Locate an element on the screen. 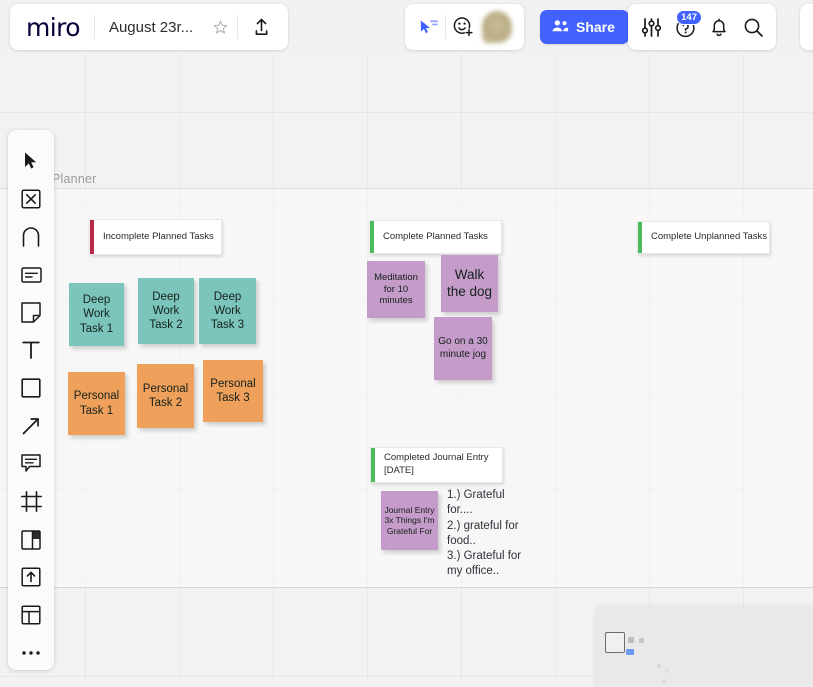 The height and width of the screenshot is (687, 813). card-label: Complete Unplanned Tasks is located at coordinates (709, 237).